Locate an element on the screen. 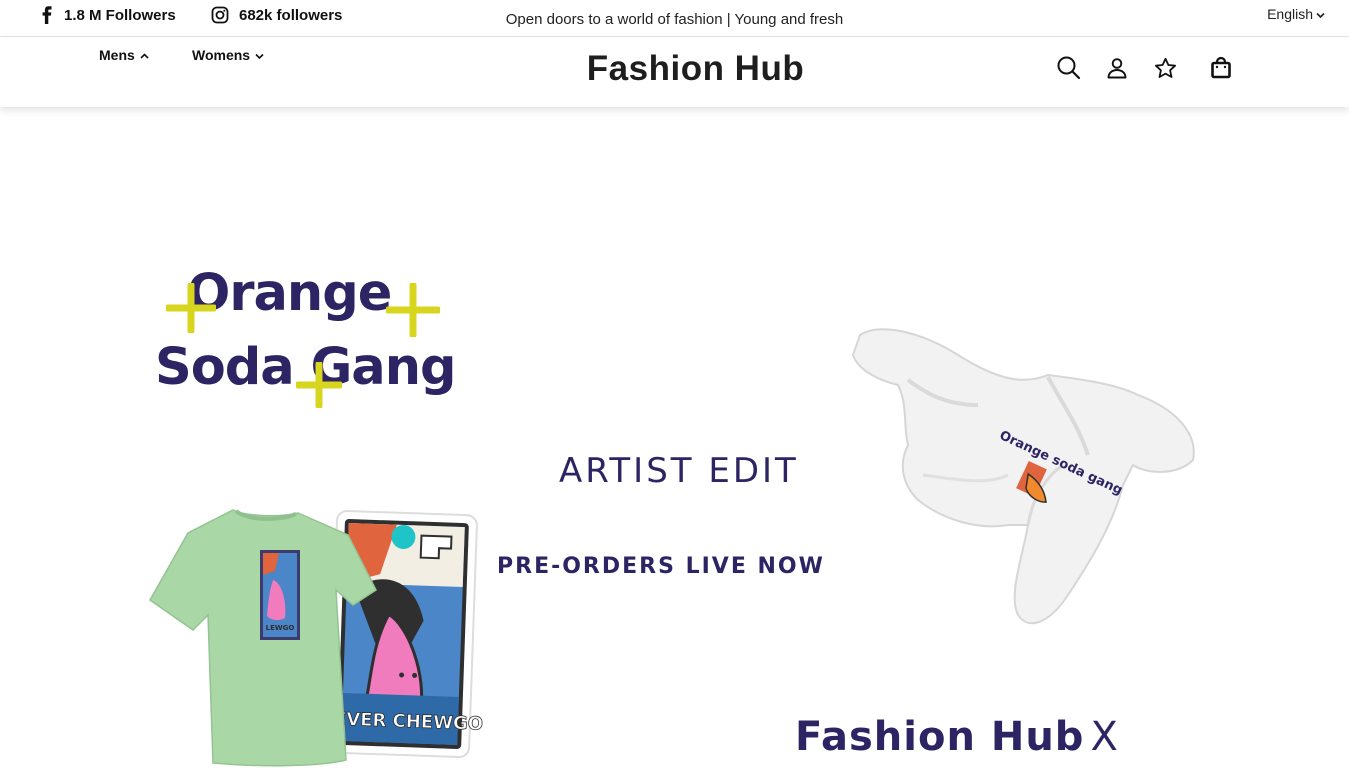 The height and width of the screenshot is (768, 1349). wishlist-button is located at coordinates (1165, 70).